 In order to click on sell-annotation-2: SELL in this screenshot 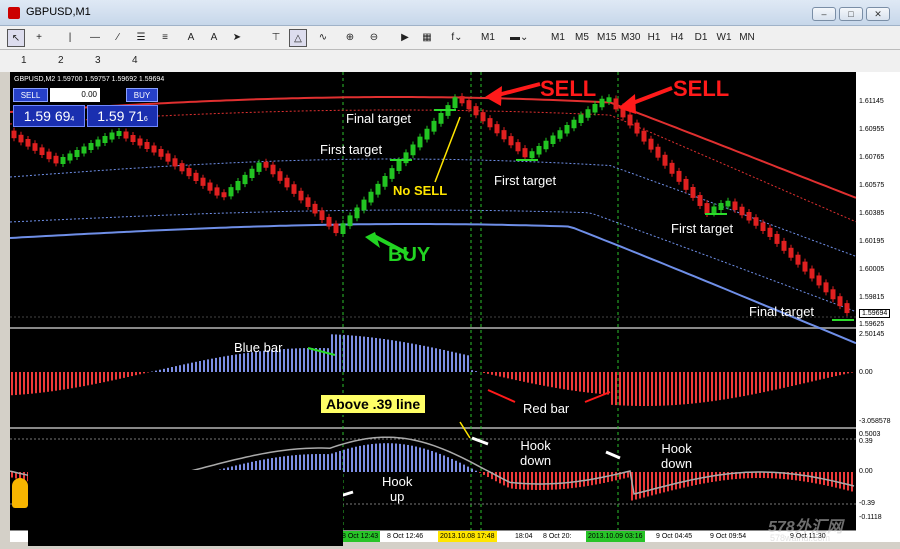, I will do `click(701, 88)`.